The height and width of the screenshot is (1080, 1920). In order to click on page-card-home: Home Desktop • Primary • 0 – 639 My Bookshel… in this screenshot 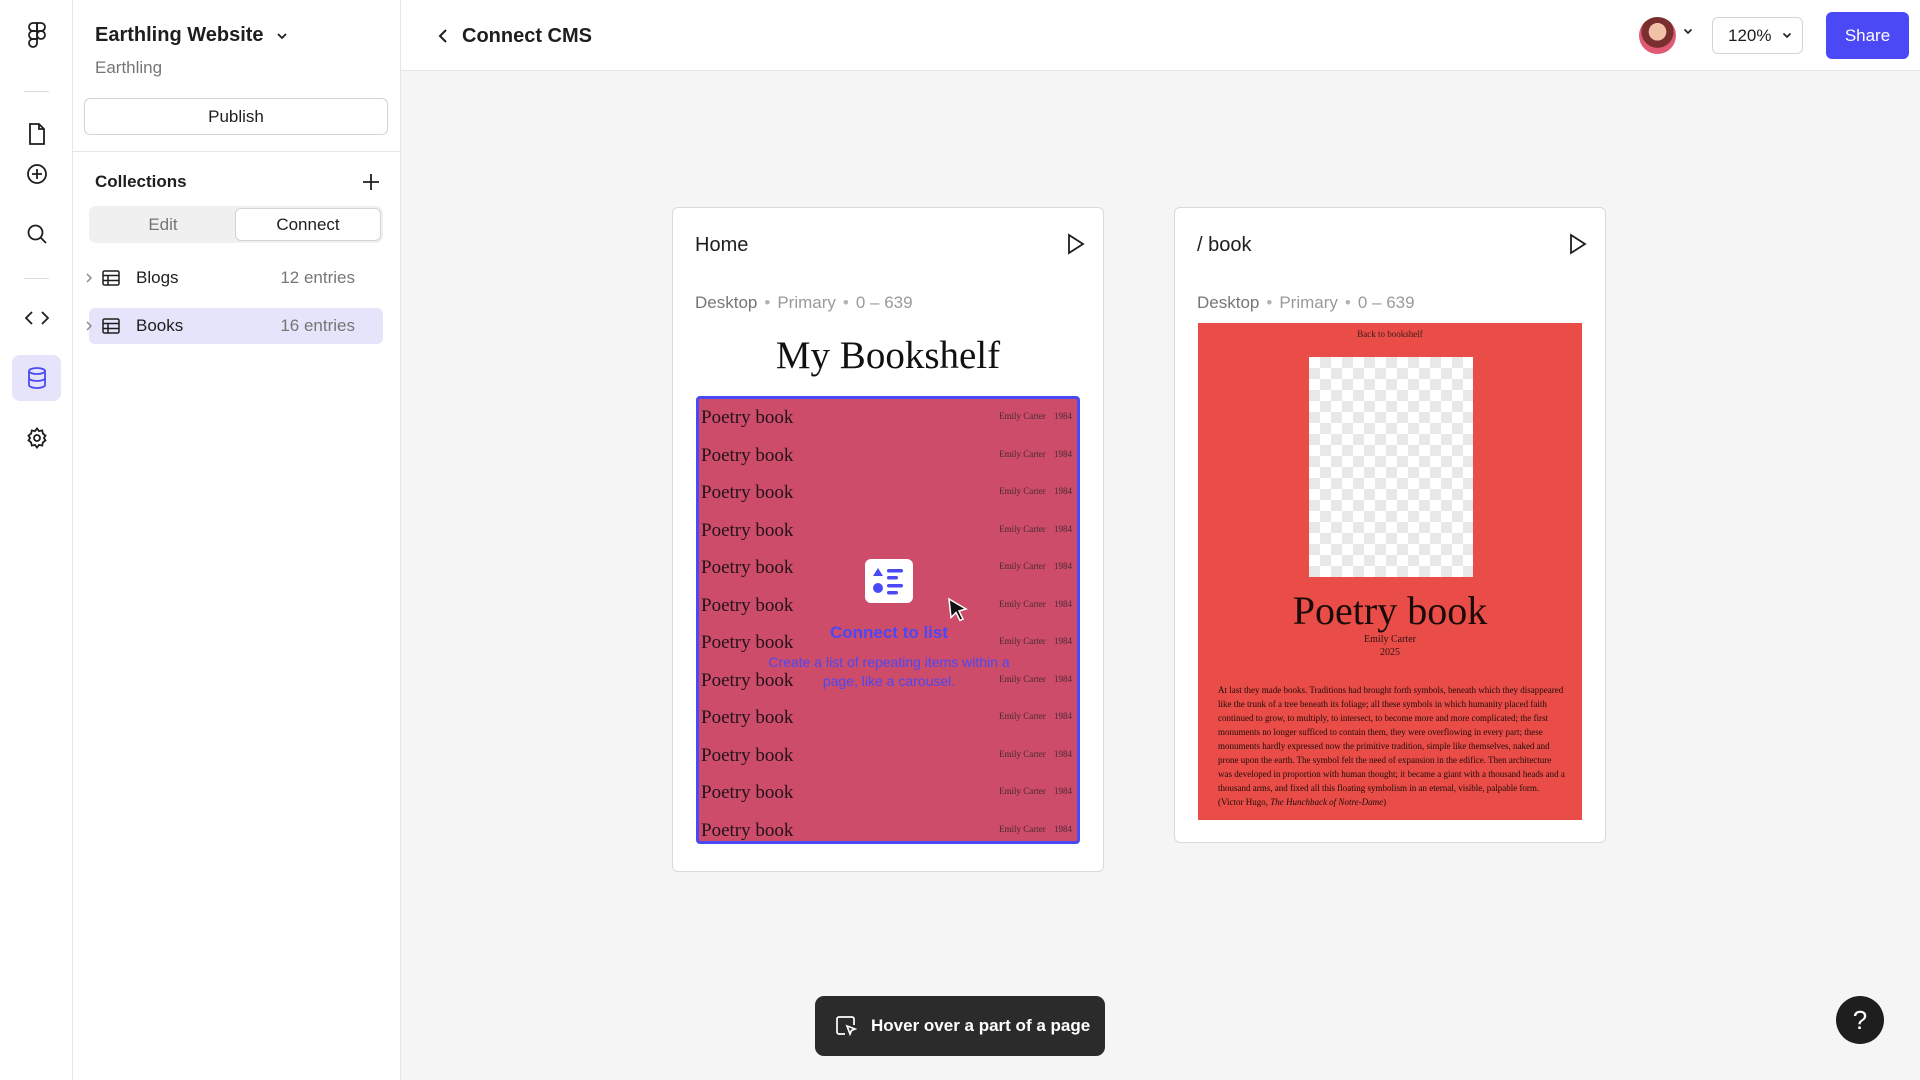, I will do `click(888, 539)`.